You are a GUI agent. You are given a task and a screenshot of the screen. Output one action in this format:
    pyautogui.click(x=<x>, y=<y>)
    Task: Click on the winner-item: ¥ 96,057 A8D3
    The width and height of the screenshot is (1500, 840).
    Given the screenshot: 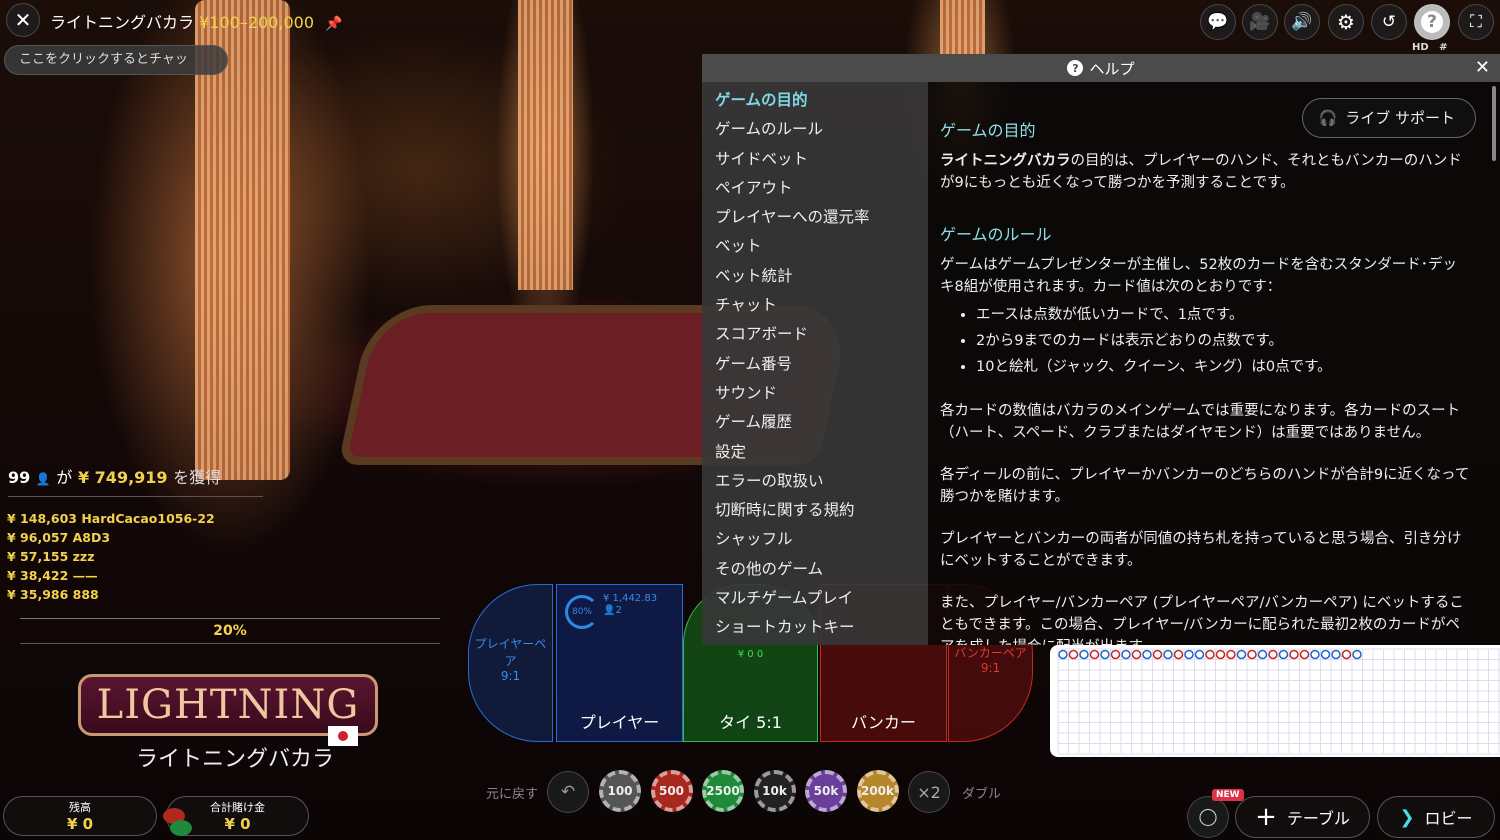 What is the action you would take?
    pyautogui.click(x=59, y=537)
    